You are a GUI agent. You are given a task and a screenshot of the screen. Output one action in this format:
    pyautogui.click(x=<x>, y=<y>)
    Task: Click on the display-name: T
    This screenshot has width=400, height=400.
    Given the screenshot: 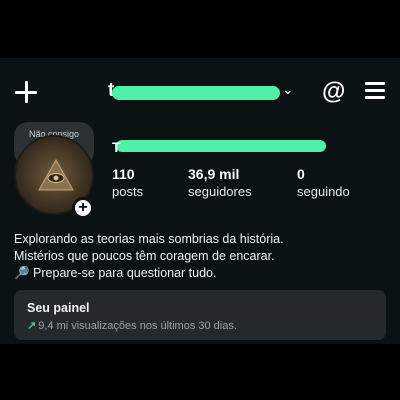 What is the action you would take?
    pyautogui.click(x=116, y=147)
    